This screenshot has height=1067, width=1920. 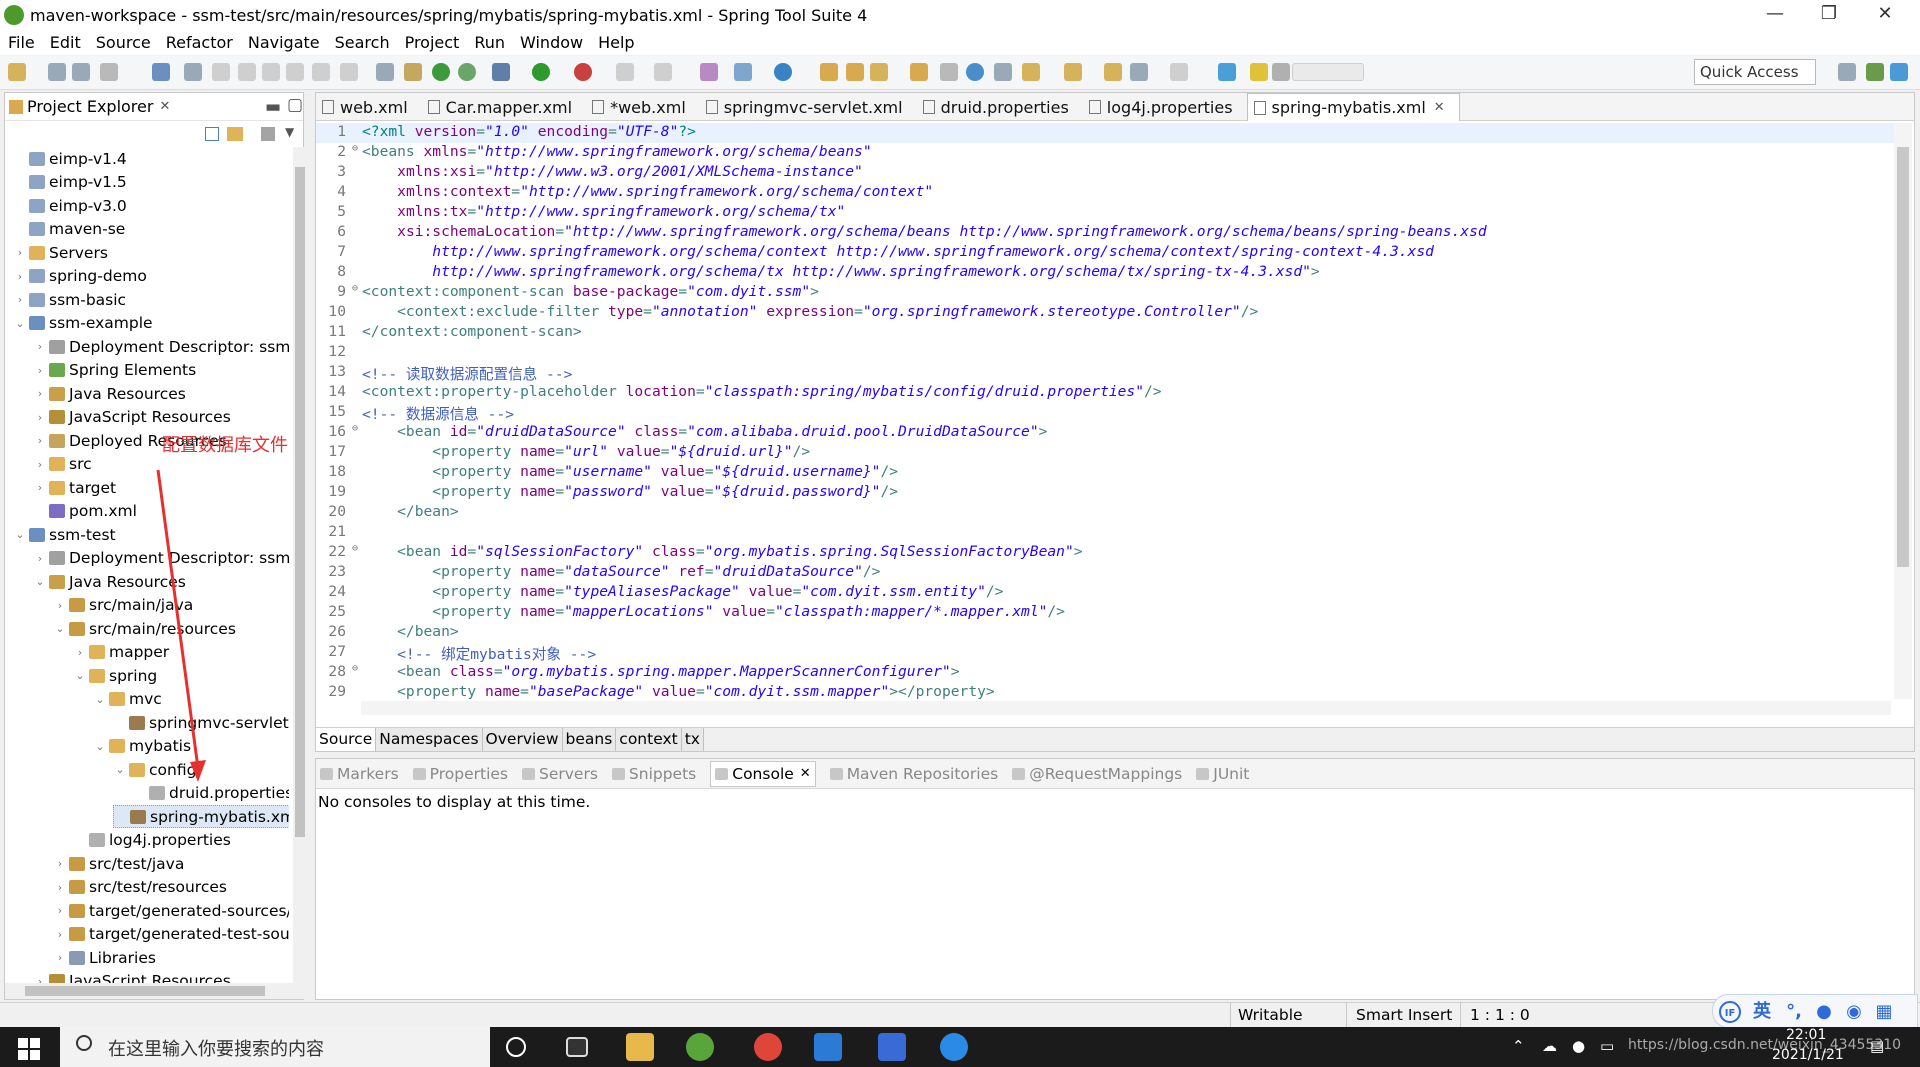 I want to click on grid-icon, so click(x=1281, y=72).